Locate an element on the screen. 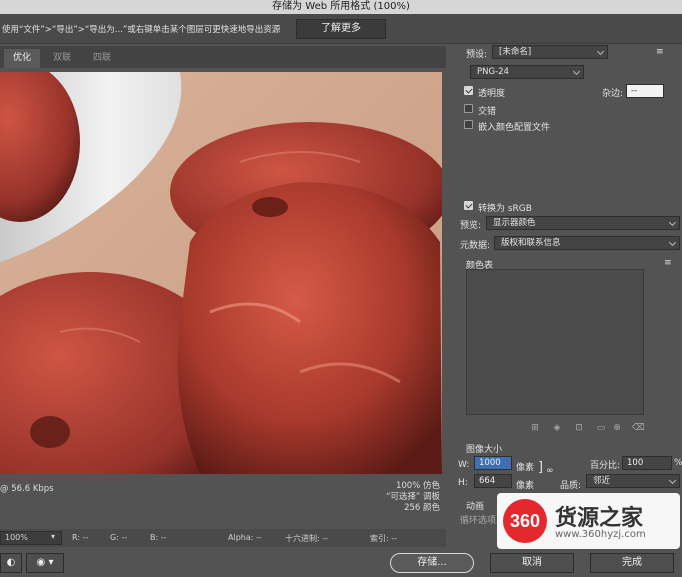  matte-label: 杂边: is located at coordinates (613, 94).